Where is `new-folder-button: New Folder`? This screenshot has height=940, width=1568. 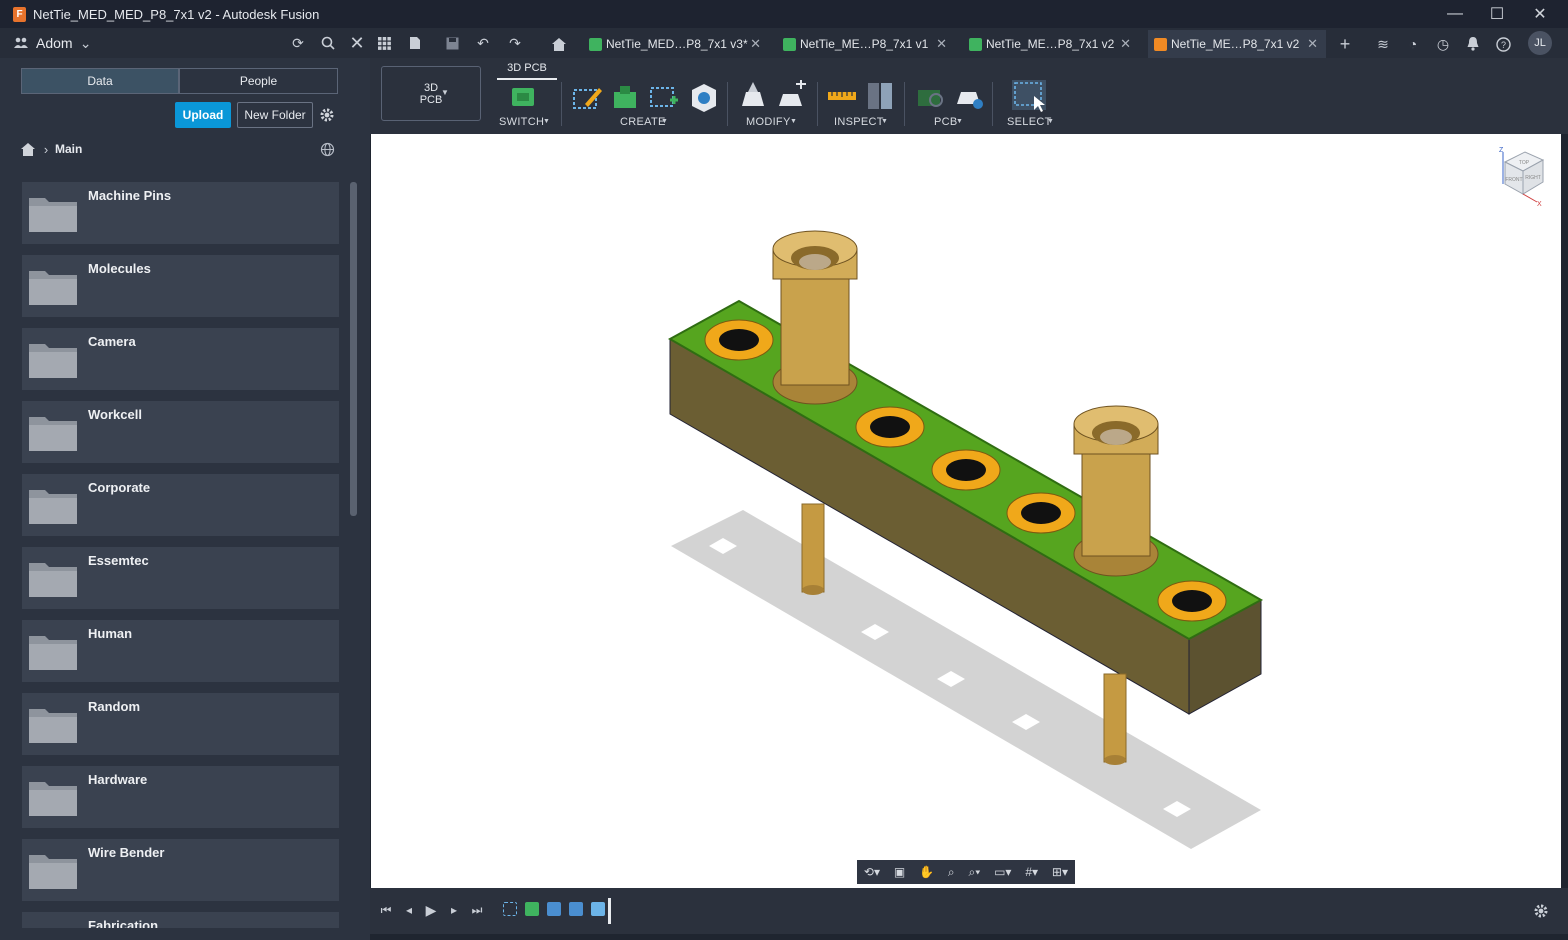
new-folder-button: New Folder is located at coordinates (275, 115).